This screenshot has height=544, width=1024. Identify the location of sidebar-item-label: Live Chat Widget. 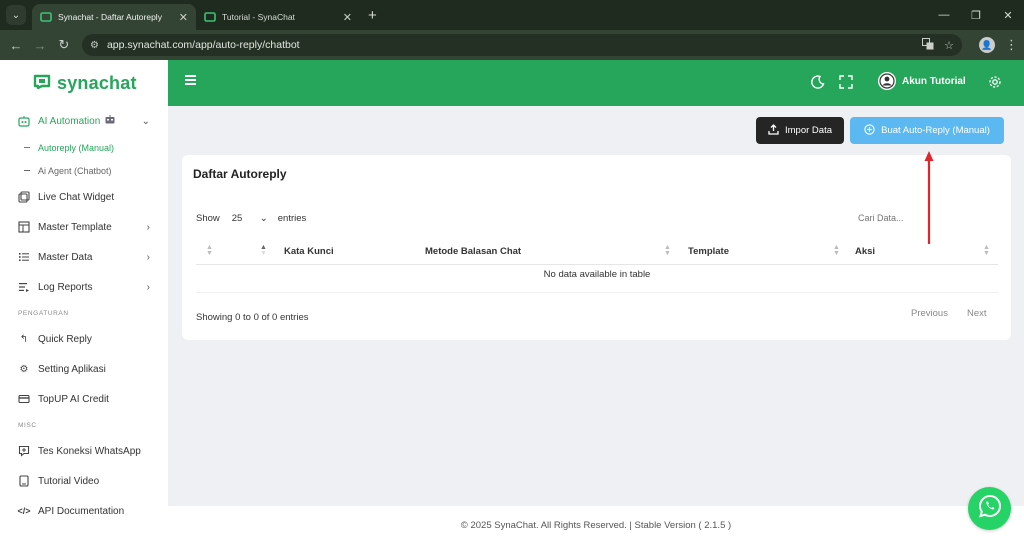
(76, 197).